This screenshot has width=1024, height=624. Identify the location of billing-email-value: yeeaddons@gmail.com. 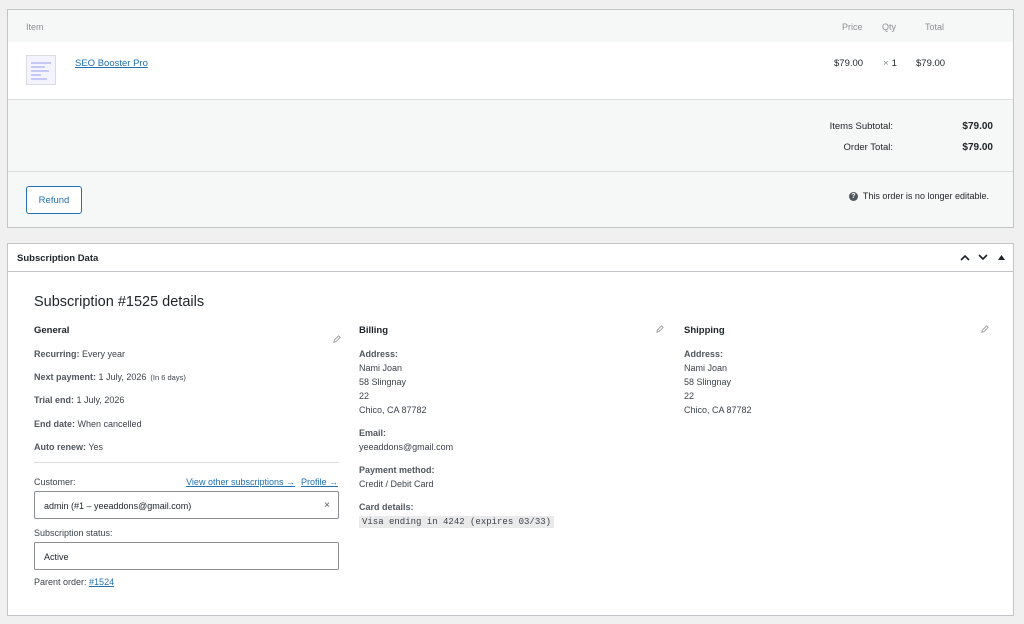
(406, 447).